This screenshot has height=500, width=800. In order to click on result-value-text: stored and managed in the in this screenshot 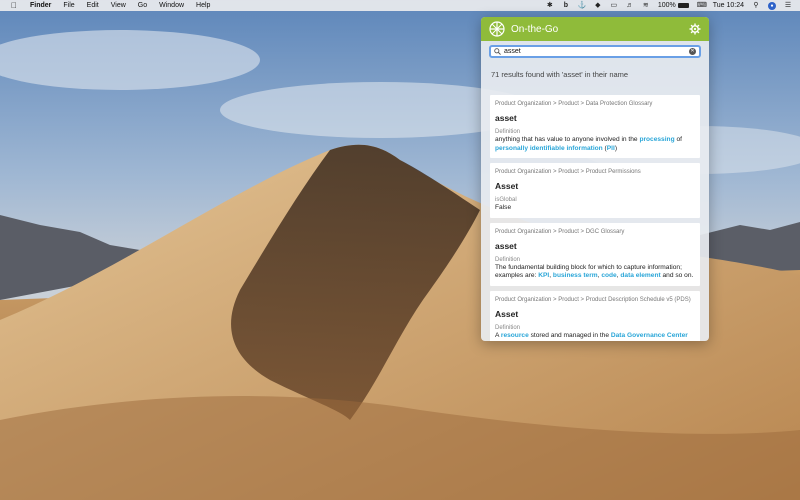, I will do `click(569, 335)`.